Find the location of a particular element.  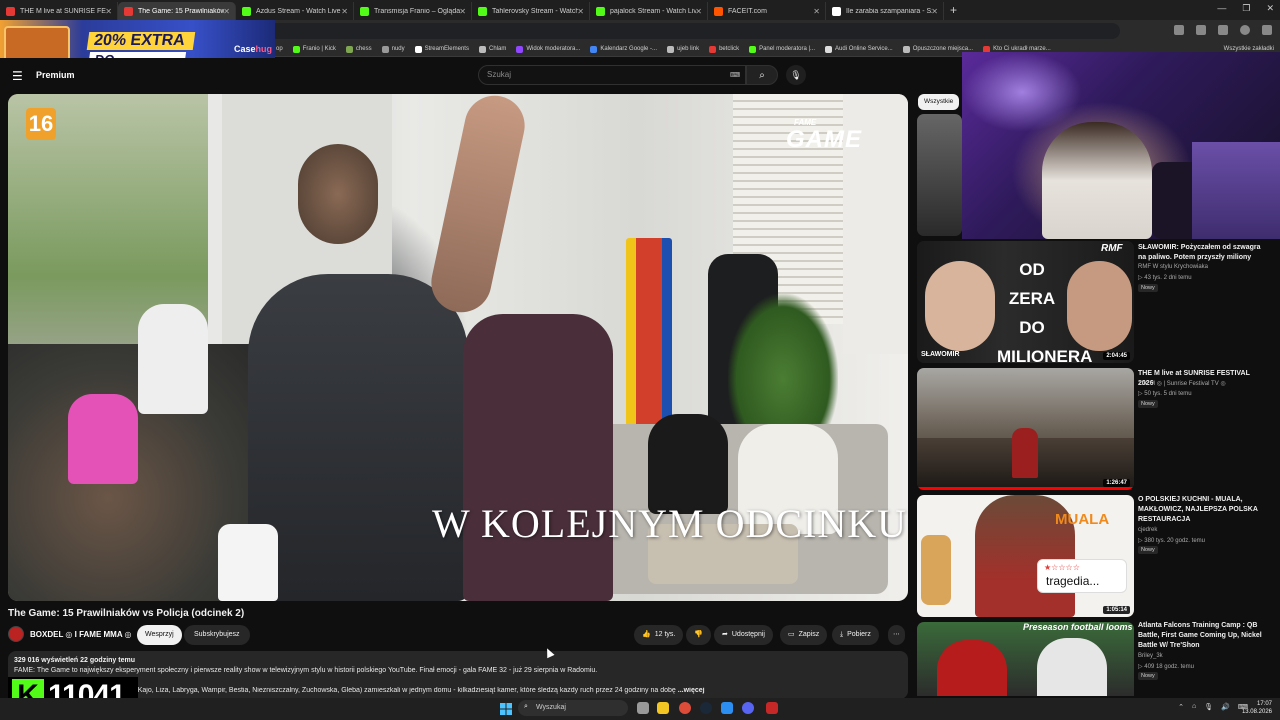

bookmark: StreamElements is located at coordinates (441, 49).